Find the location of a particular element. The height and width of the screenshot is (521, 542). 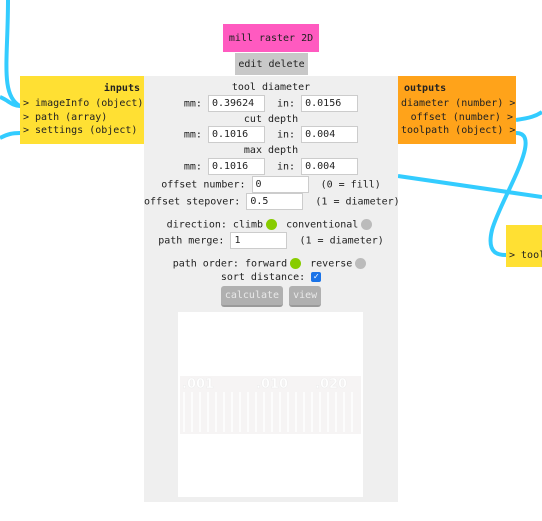

conventional-label: conventional is located at coordinates (322, 225).